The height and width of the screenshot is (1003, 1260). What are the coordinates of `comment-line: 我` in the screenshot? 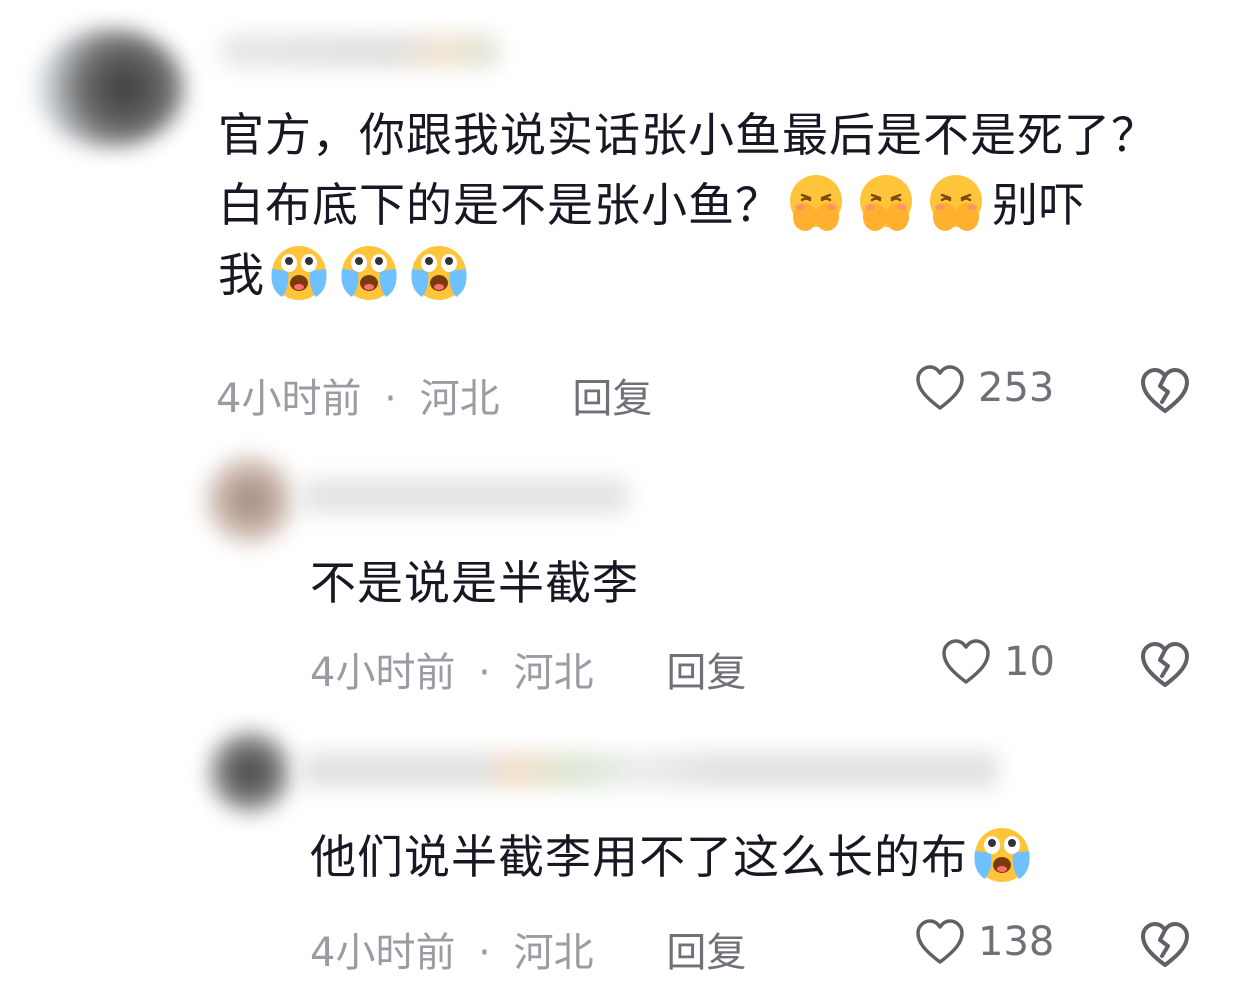 It's located at (723, 275).